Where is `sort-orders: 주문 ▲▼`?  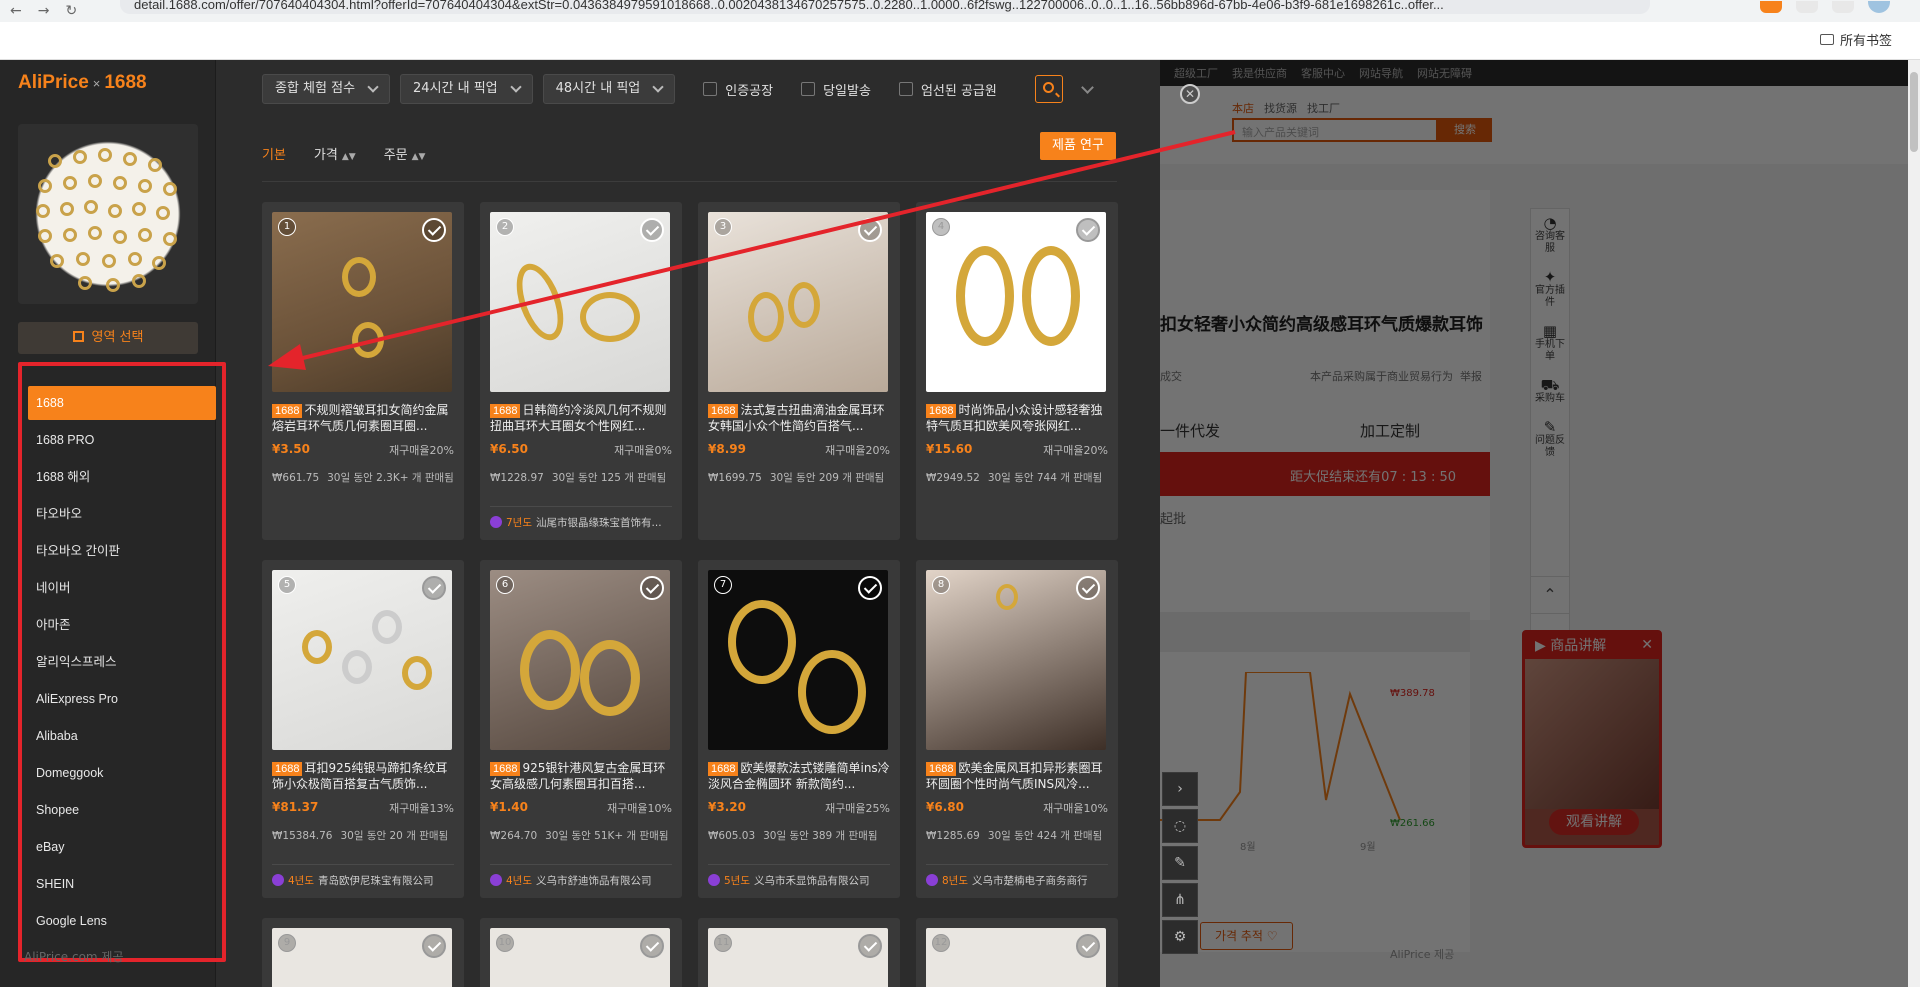 sort-orders: 주문 ▲▼ is located at coordinates (405, 162).